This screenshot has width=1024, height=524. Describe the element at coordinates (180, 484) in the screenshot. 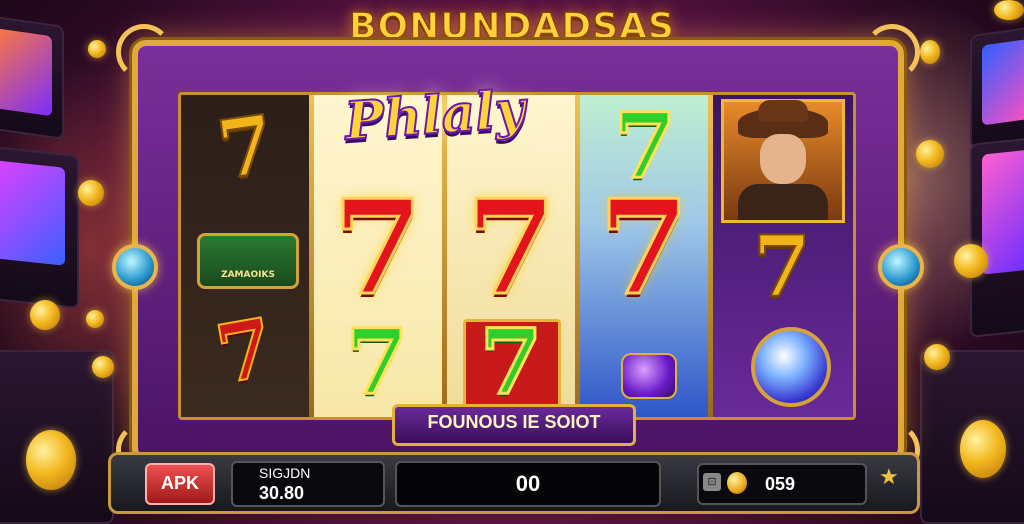

I see `apk-button: APK` at that location.